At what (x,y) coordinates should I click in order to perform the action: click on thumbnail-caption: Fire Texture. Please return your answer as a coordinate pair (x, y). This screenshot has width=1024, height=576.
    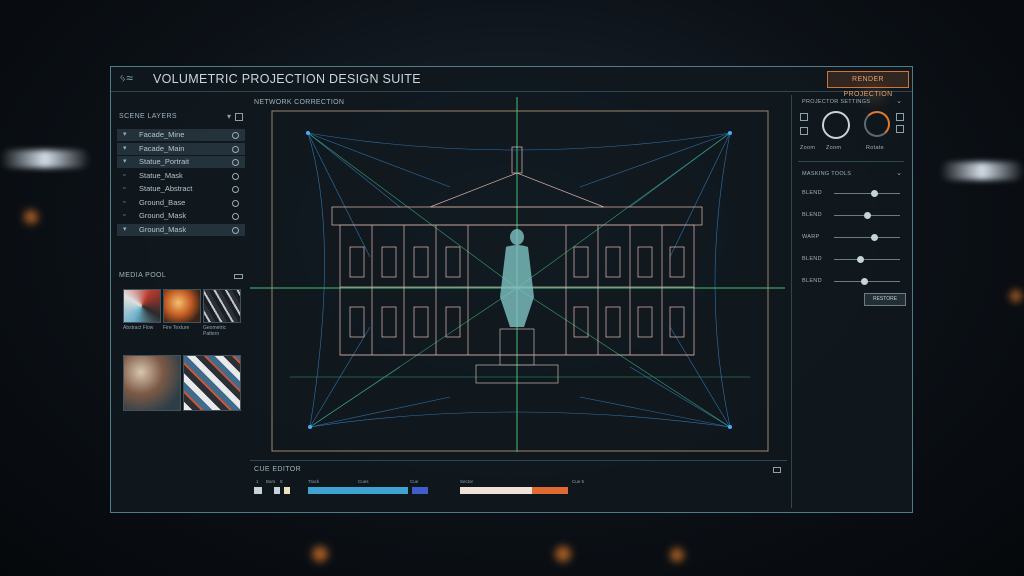
    Looking at the image, I should click on (176, 328).